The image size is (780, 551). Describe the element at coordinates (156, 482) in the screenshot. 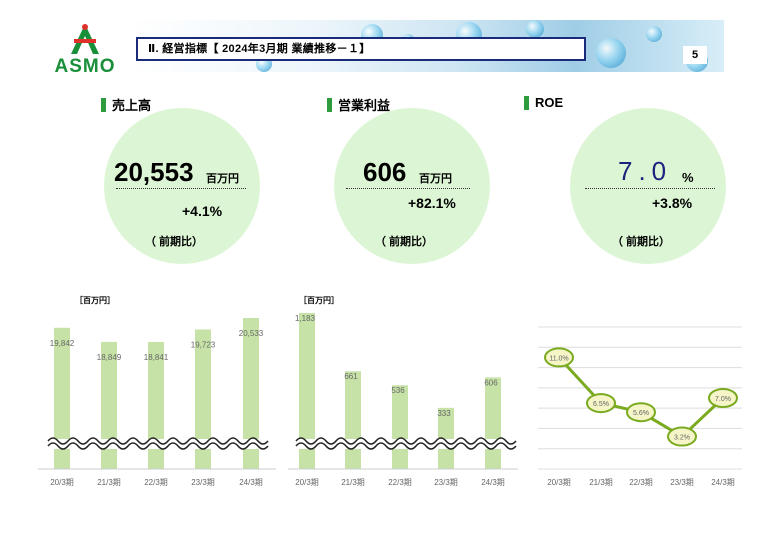

I see `sales-chart-x-tick-label: 22/3期` at that location.